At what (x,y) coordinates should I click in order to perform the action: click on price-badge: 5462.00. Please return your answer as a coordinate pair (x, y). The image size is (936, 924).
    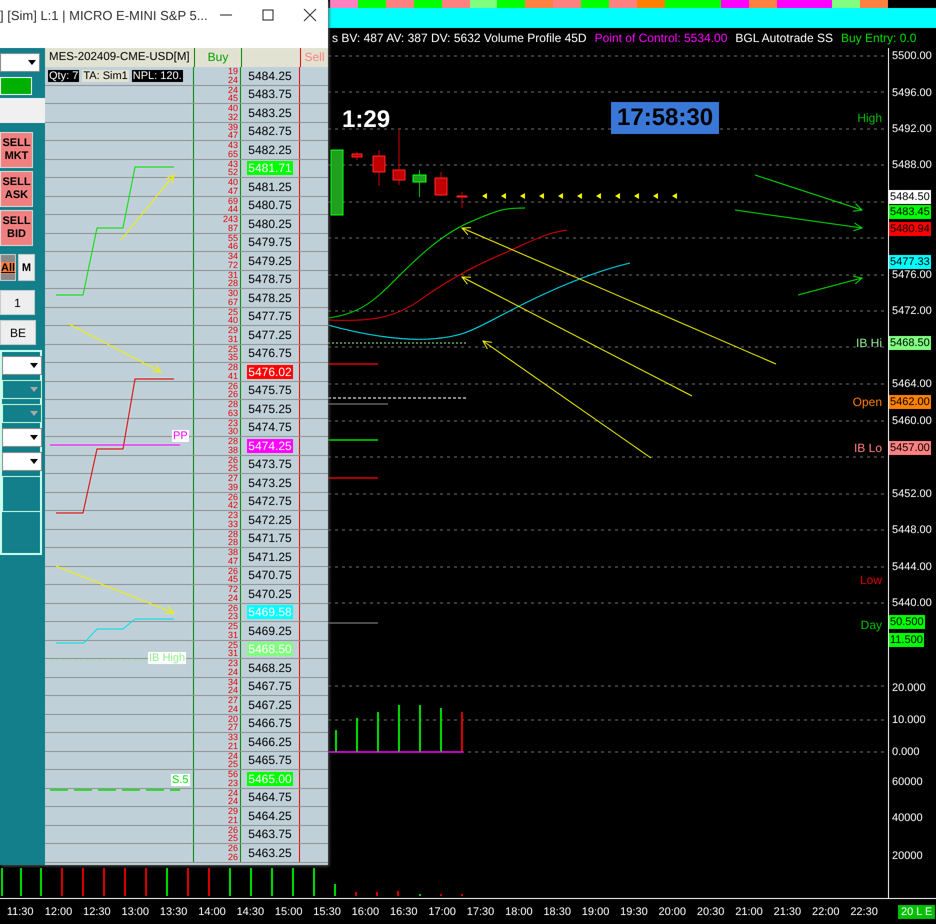
    Looking at the image, I should click on (910, 402).